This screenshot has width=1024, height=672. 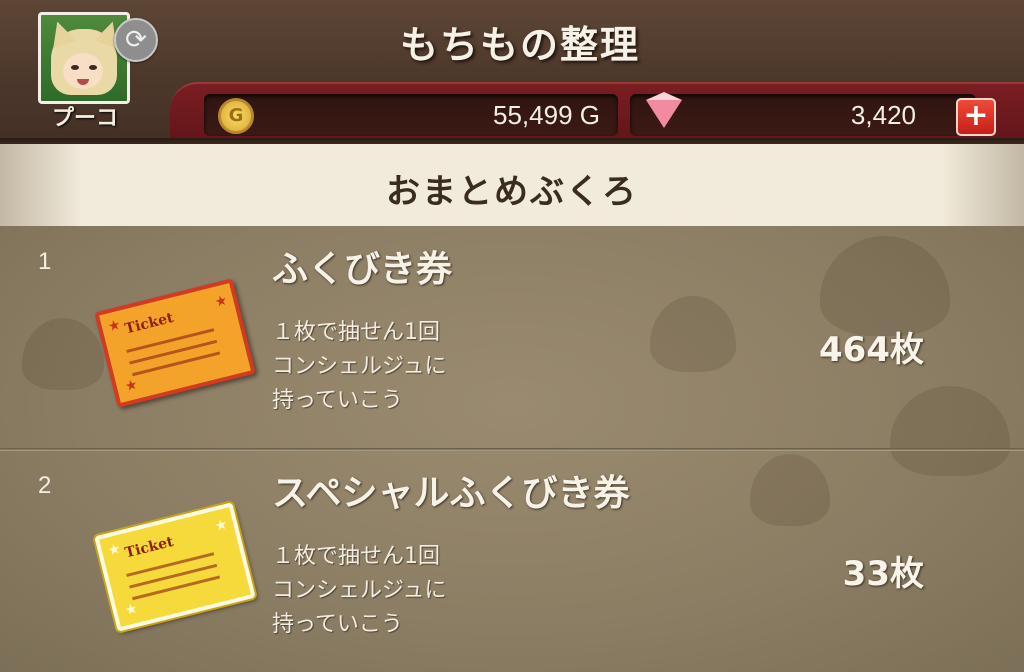 I want to click on gem-icon, so click(x=664, y=110).